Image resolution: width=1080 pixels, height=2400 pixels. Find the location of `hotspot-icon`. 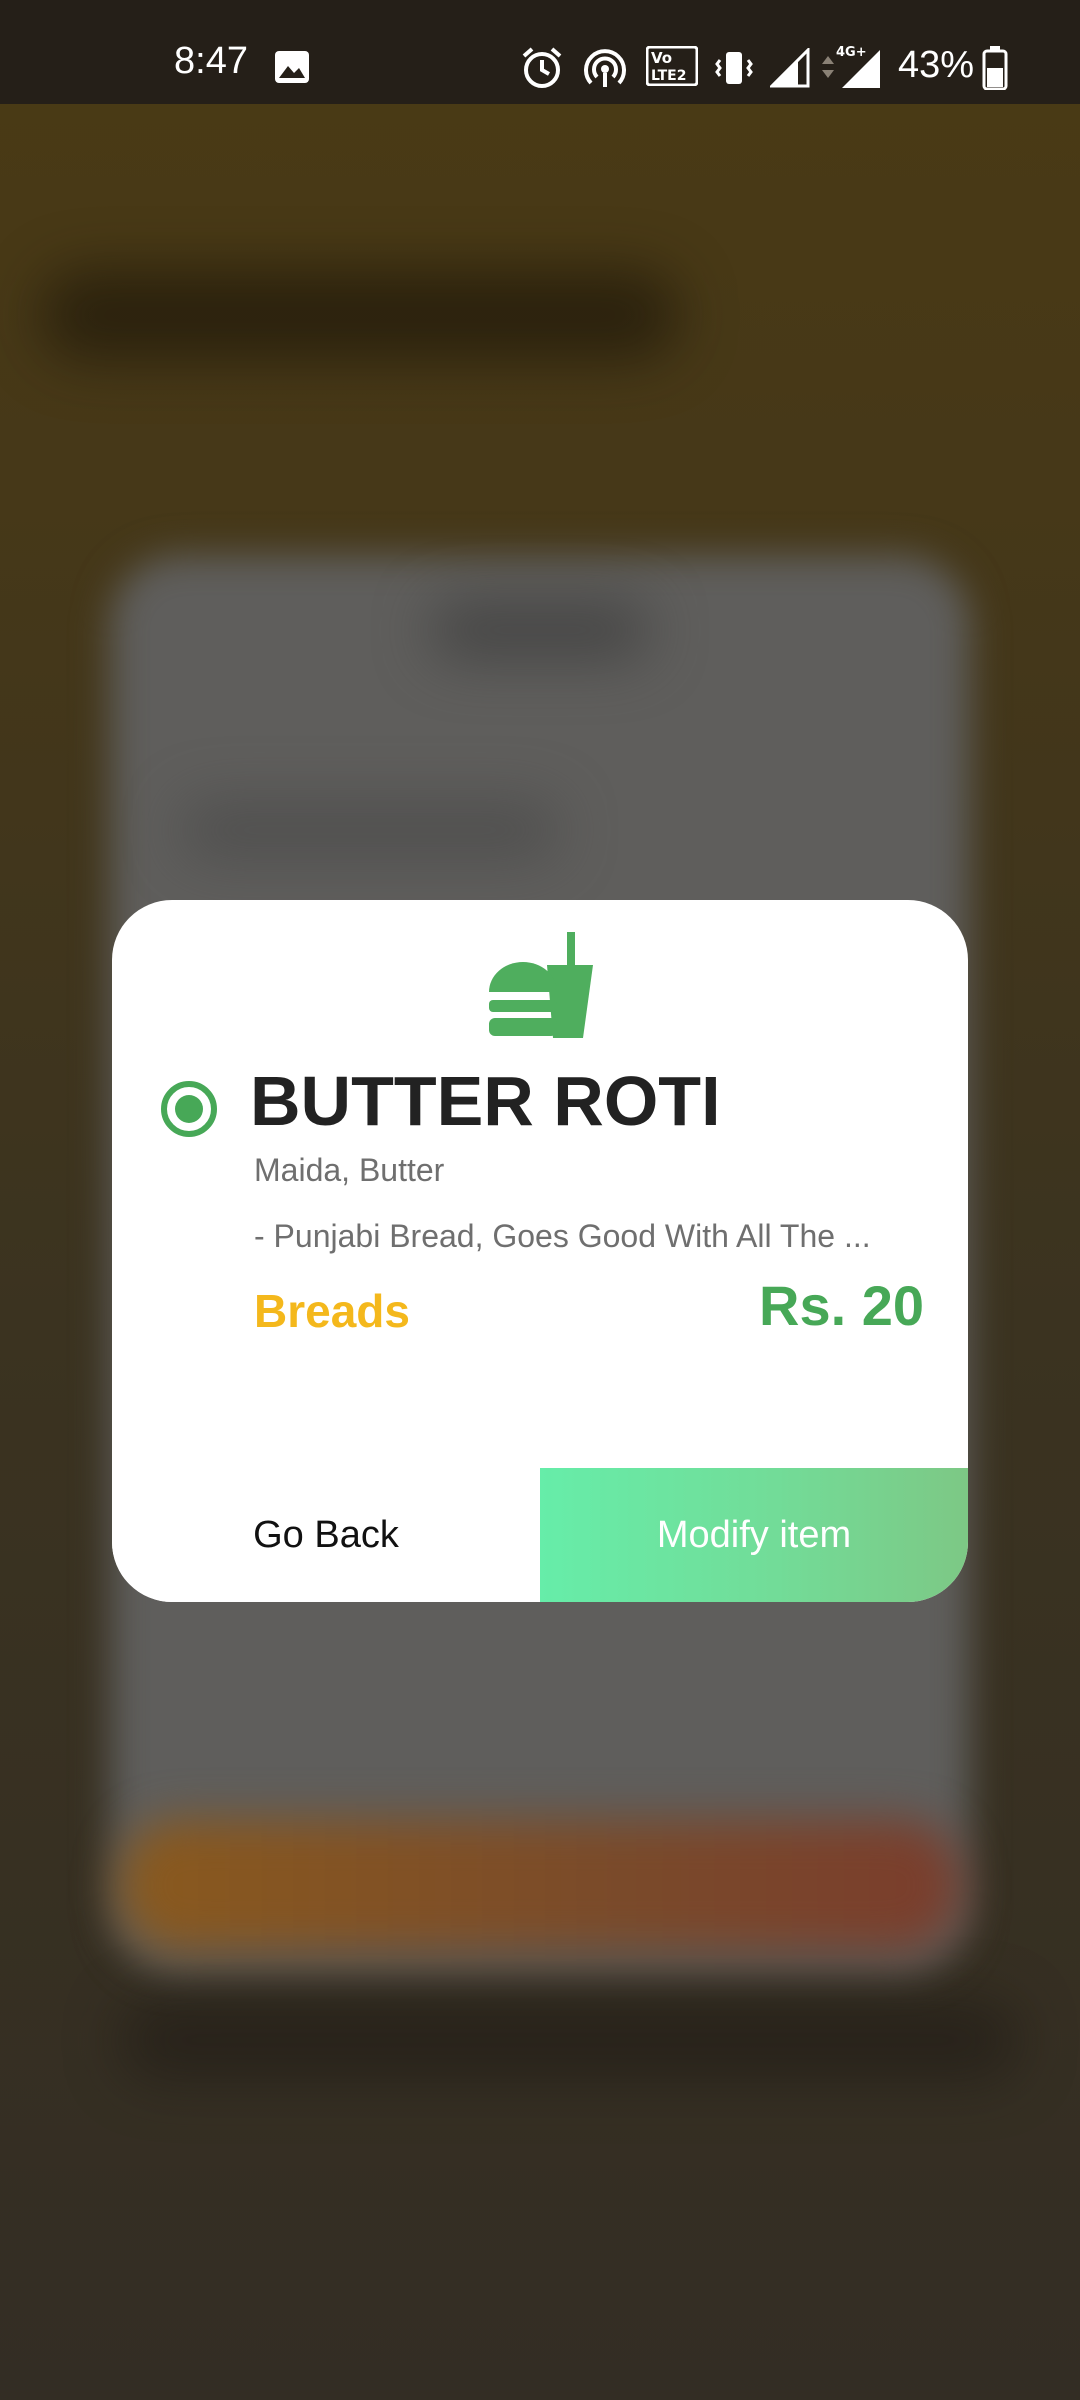

hotspot-icon is located at coordinates (605, 71).